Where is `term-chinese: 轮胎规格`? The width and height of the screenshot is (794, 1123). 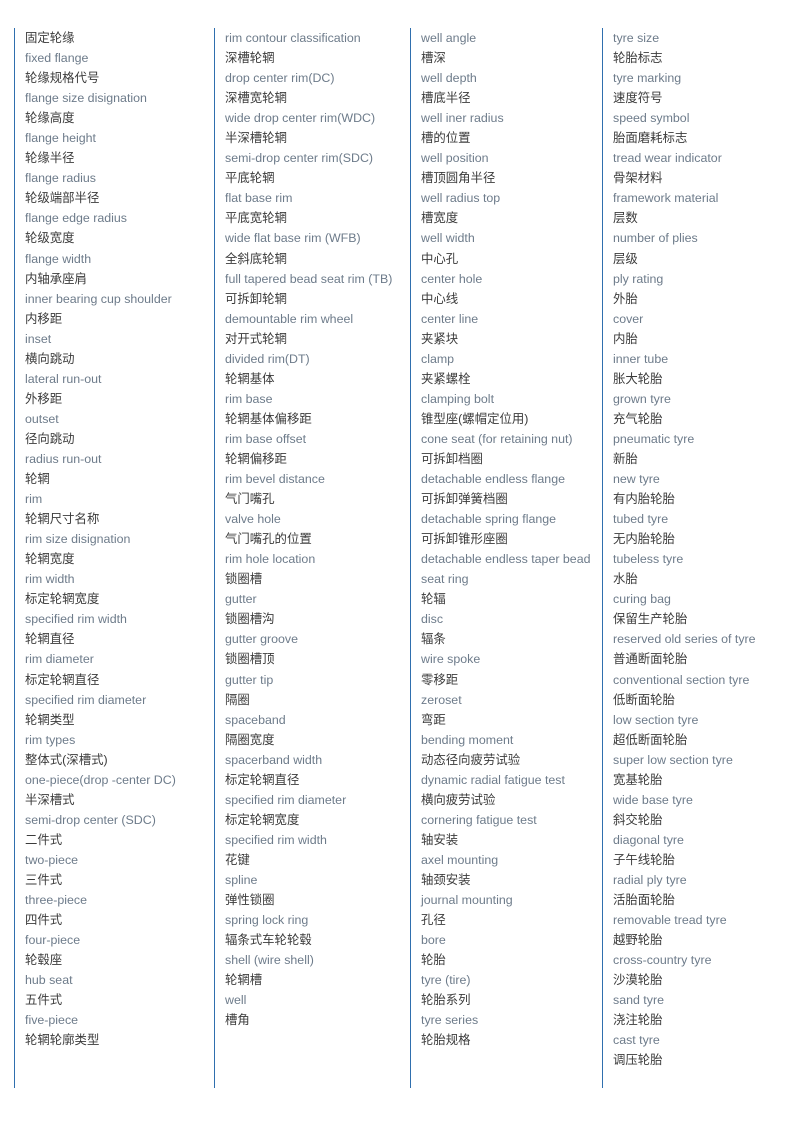
term-chinese: 轮胎规格 is located at coordinates (446, 1040).